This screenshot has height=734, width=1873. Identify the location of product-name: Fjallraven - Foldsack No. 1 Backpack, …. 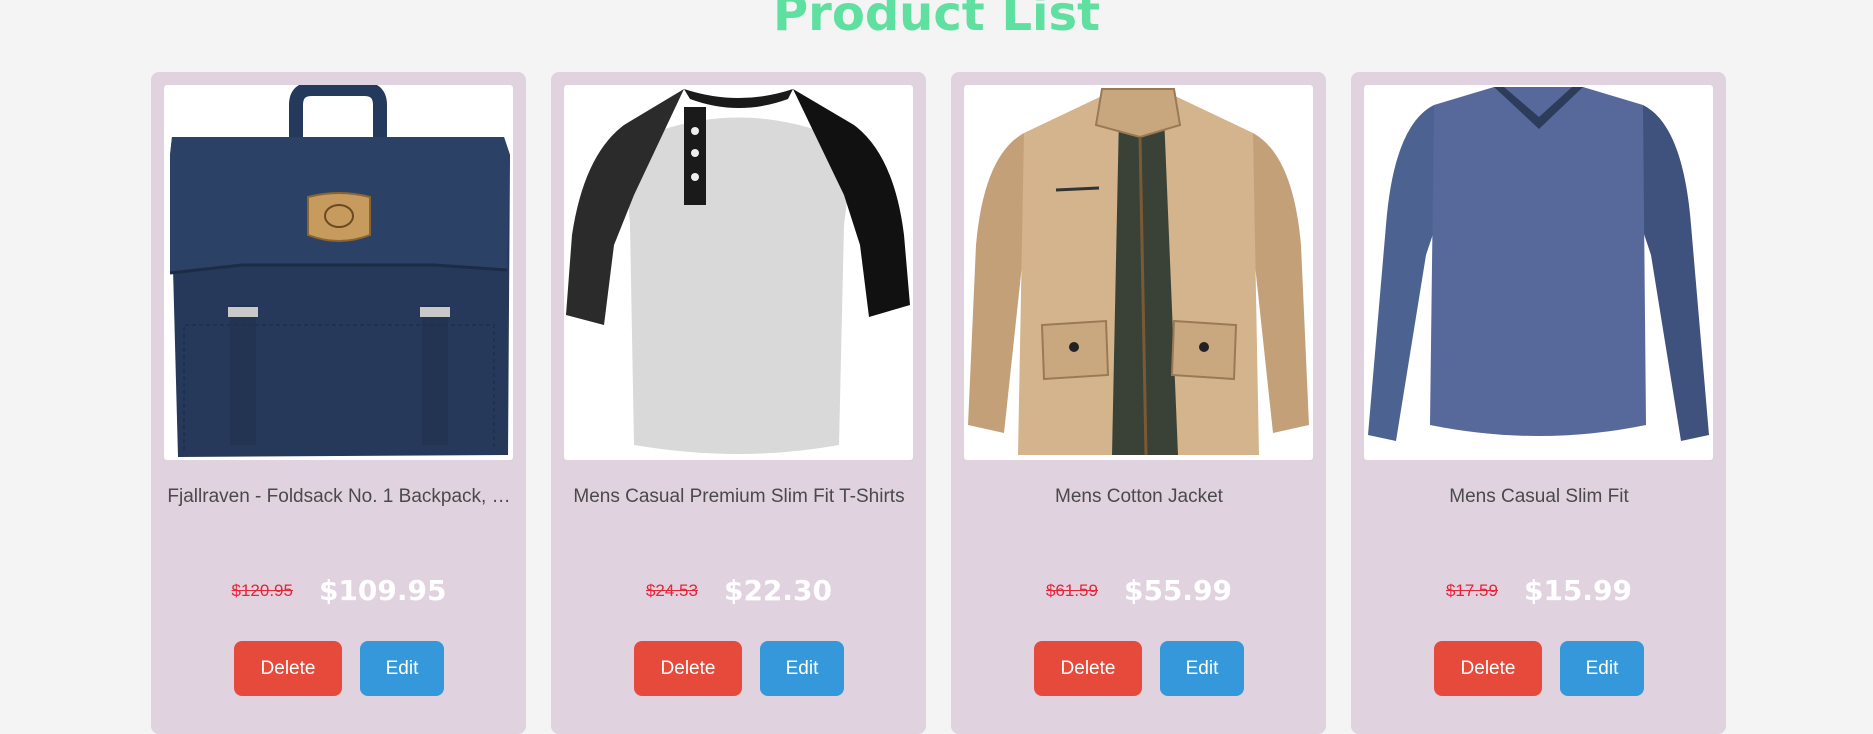
(339, 496).